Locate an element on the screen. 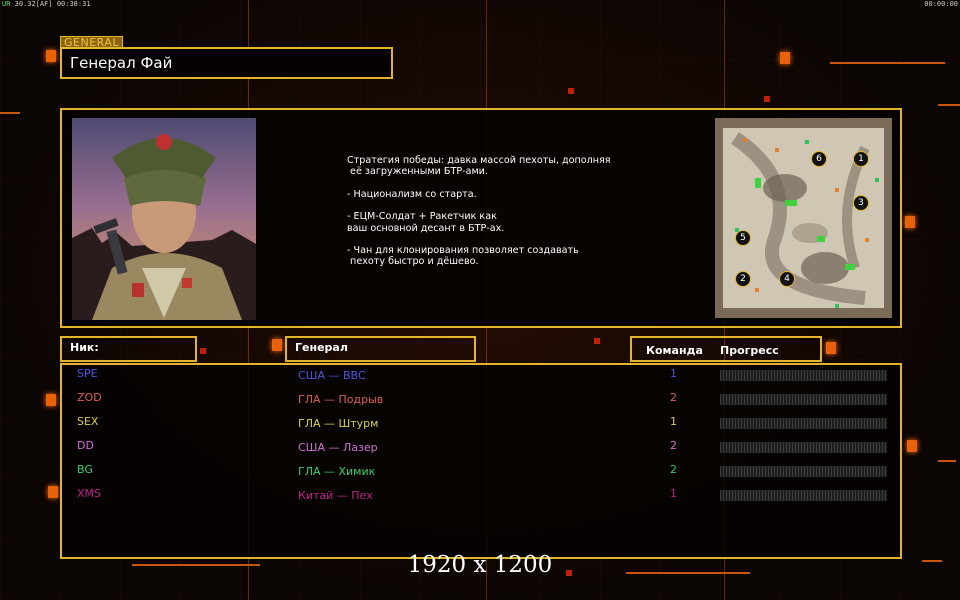 This screenshot has width=960, height=600. column-header-nick: Ник: is located at coordinates (128, 349).